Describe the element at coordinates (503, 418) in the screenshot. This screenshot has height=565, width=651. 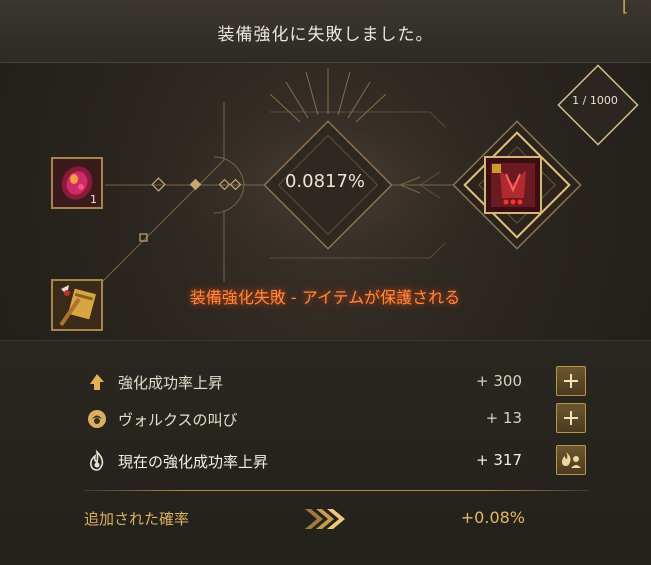
I see `stat-value: + 13` at that location.